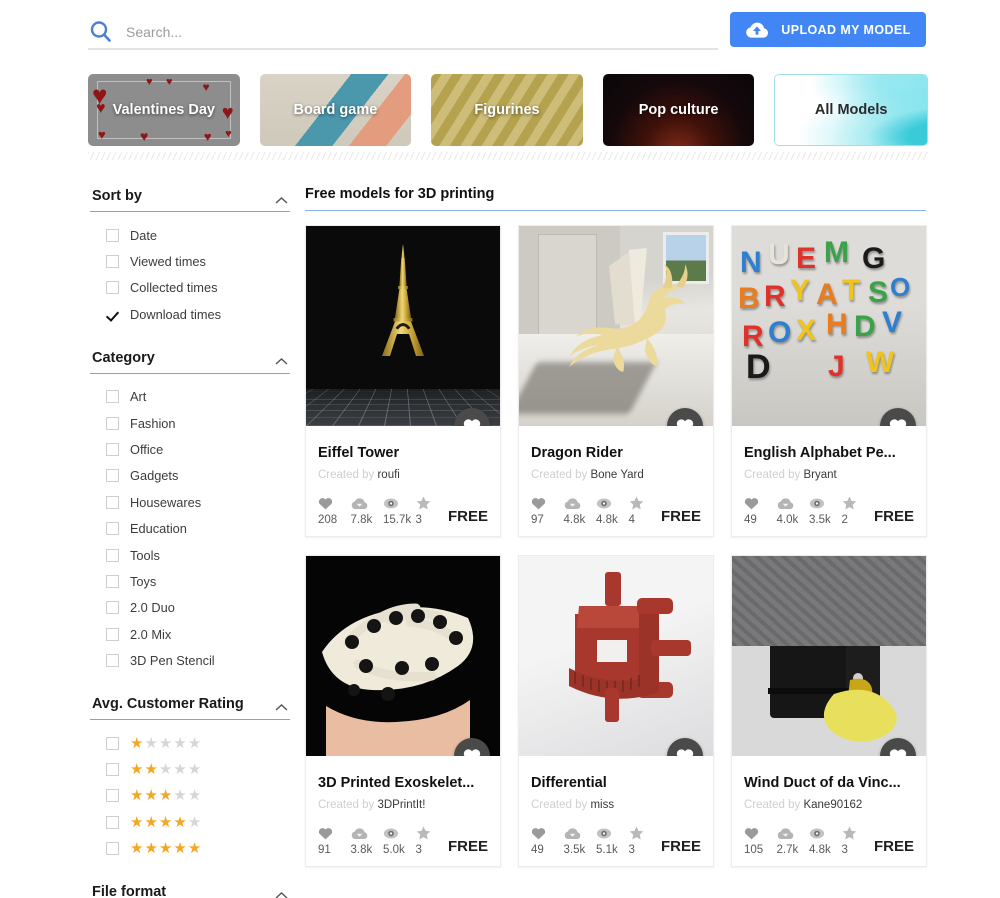 This screenshot has width=1000, height=898. I want to click on rating-filter-3-star: ★ ★ ★ ★ ★, so click(198, 796).